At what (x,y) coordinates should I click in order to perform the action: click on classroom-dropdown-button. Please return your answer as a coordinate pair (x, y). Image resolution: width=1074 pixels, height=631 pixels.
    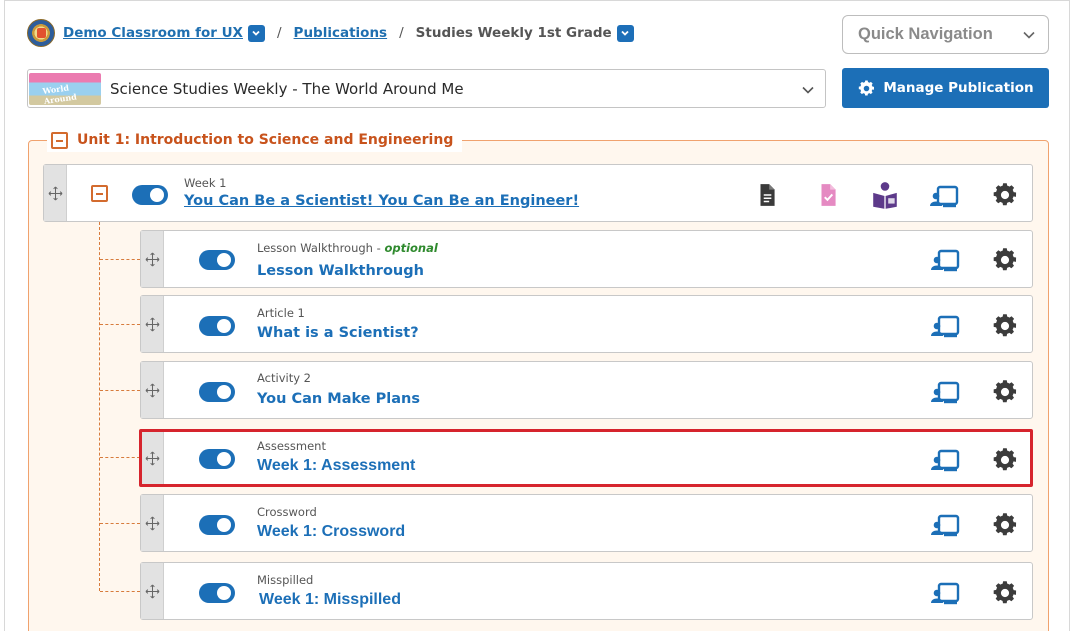
    Looking at the image, I should click on (256, 33).